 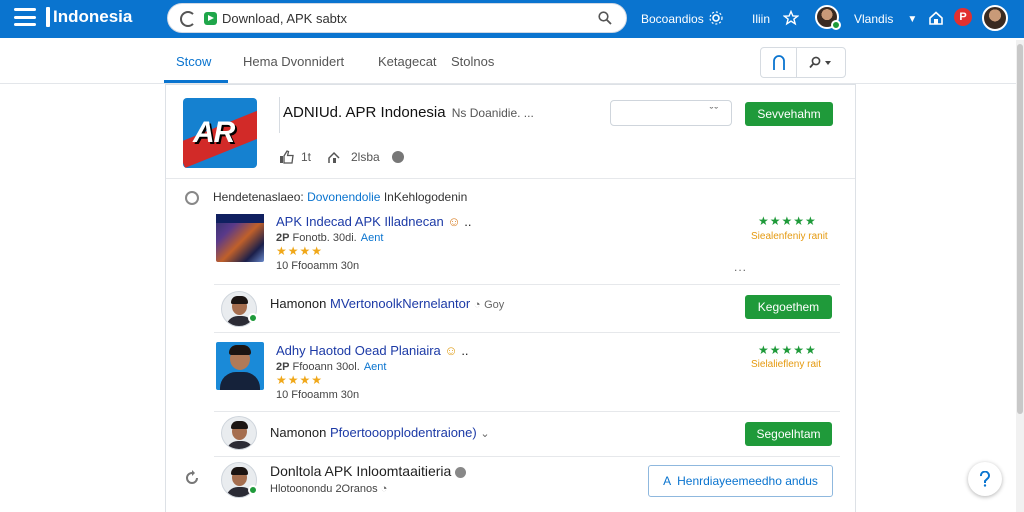 What do you see at coordinates (193, 61) in the screenshot?
I see `tab-stcow: Stcow` at bounding box center [193, 61].